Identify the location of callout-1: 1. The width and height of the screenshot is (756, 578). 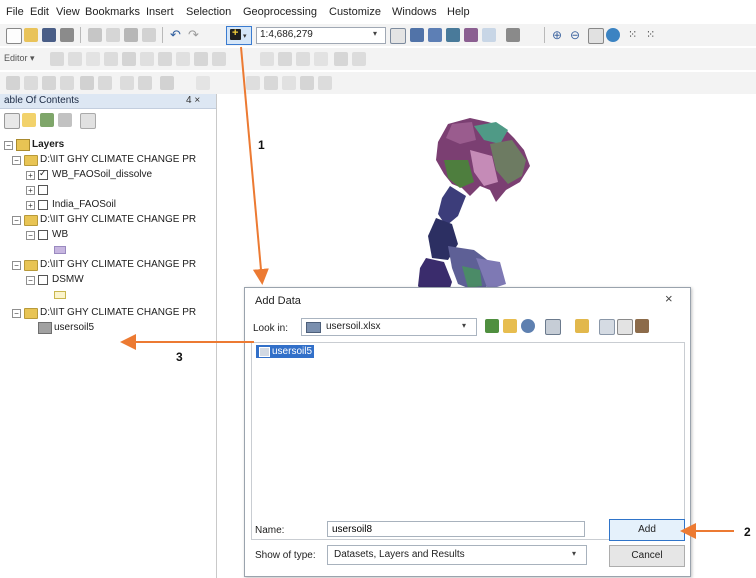
(261, 145).